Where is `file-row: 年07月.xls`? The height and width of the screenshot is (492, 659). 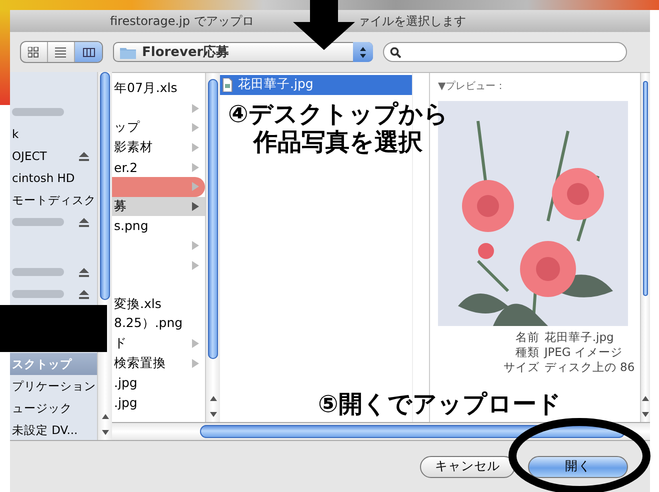 file-row: 年07月.xls is located at coordinates (158, 89).